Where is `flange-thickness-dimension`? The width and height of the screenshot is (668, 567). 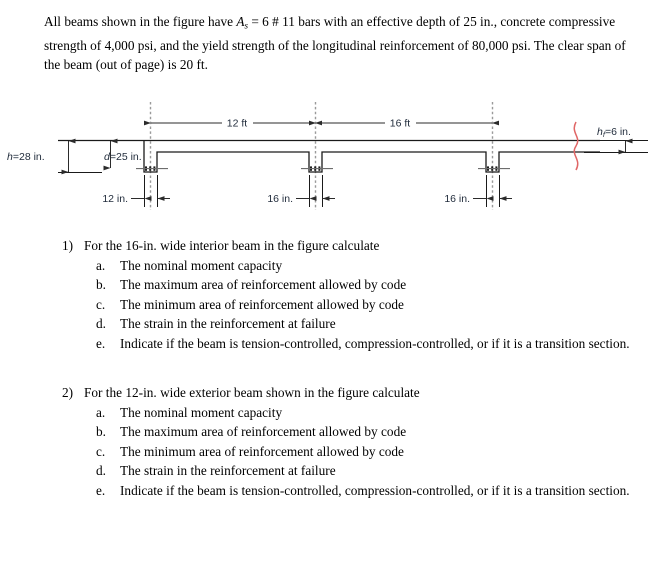
flange-thickness-dimension is located at coordinates (616, 146).